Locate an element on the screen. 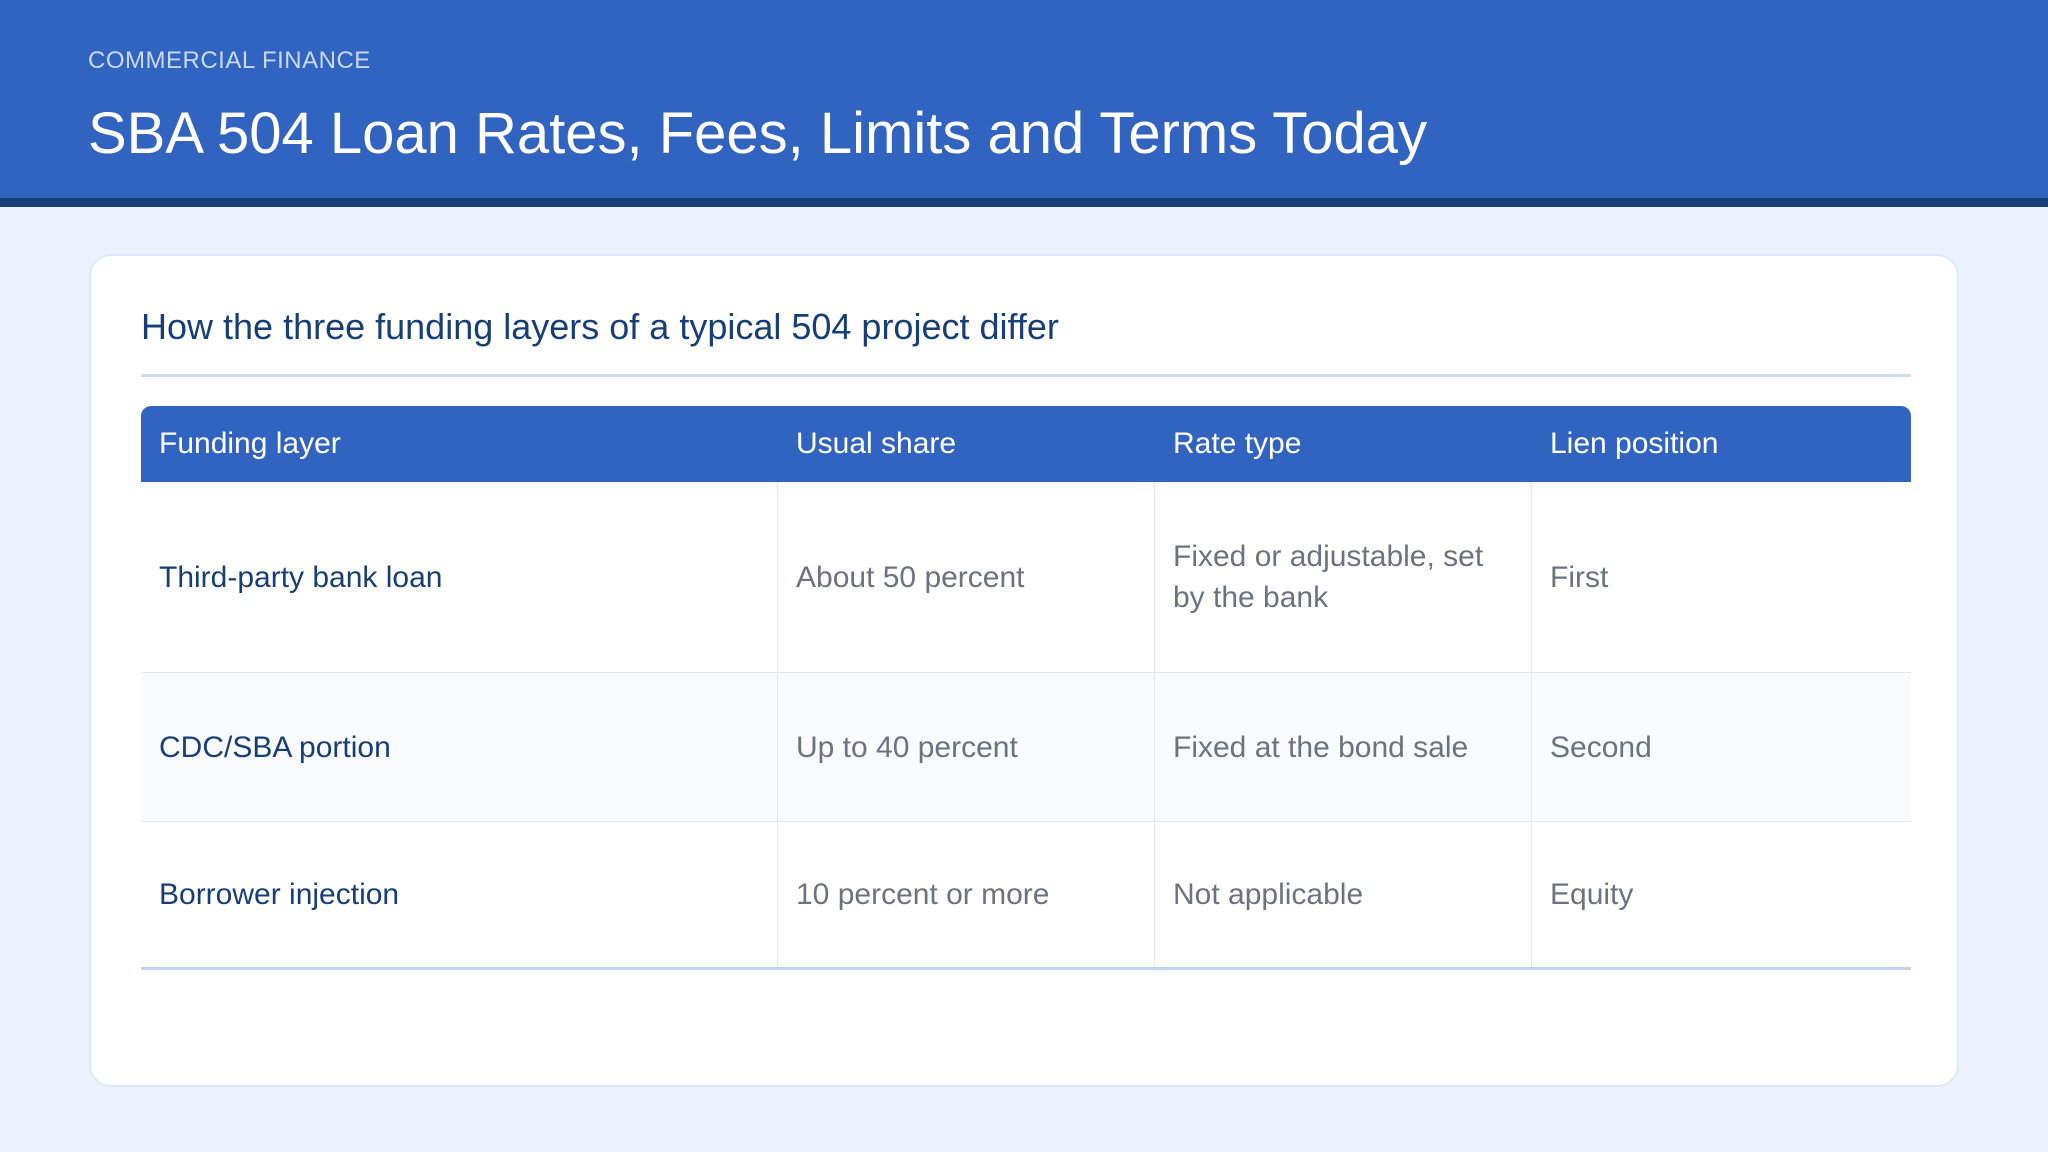 Image resolution: width=2048 pixels, height=1152 pixels. funding-layer-cell: Borrower injection is located at coordinates (459, 894).